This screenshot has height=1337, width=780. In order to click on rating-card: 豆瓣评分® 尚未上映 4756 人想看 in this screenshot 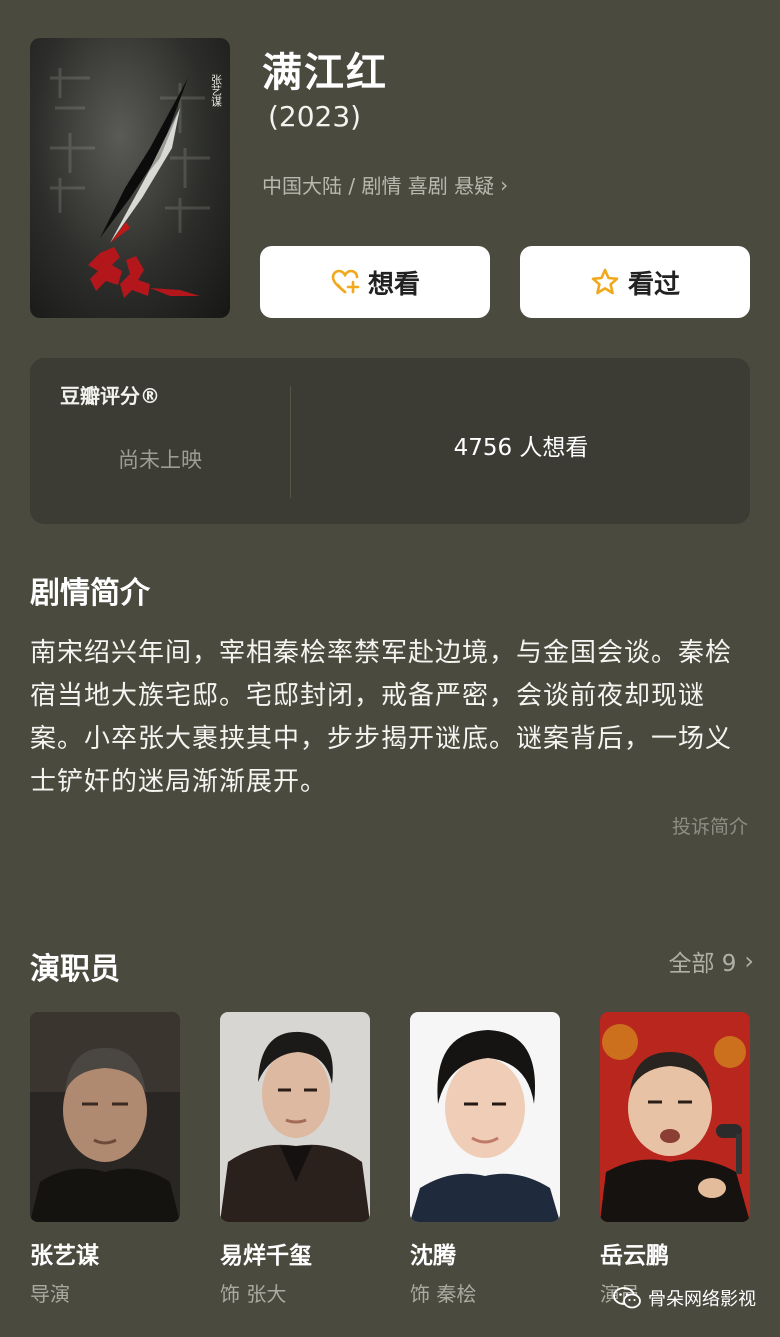, I will do `click(390, 441)`.